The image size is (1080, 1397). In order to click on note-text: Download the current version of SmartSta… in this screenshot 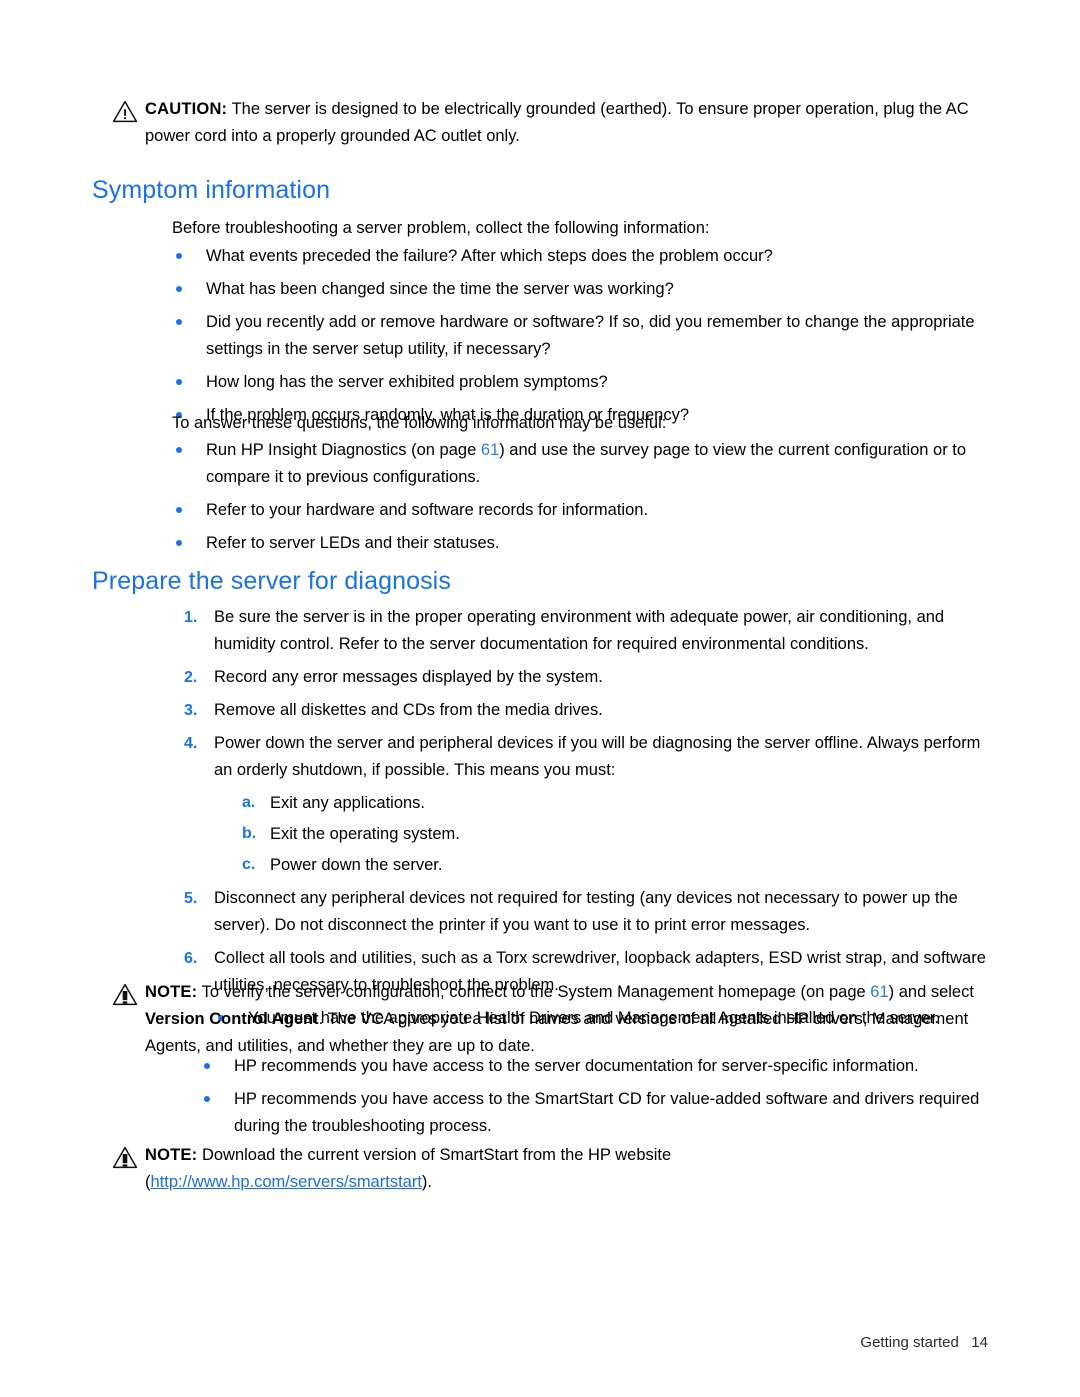, I will do `click(436, 1155)`.